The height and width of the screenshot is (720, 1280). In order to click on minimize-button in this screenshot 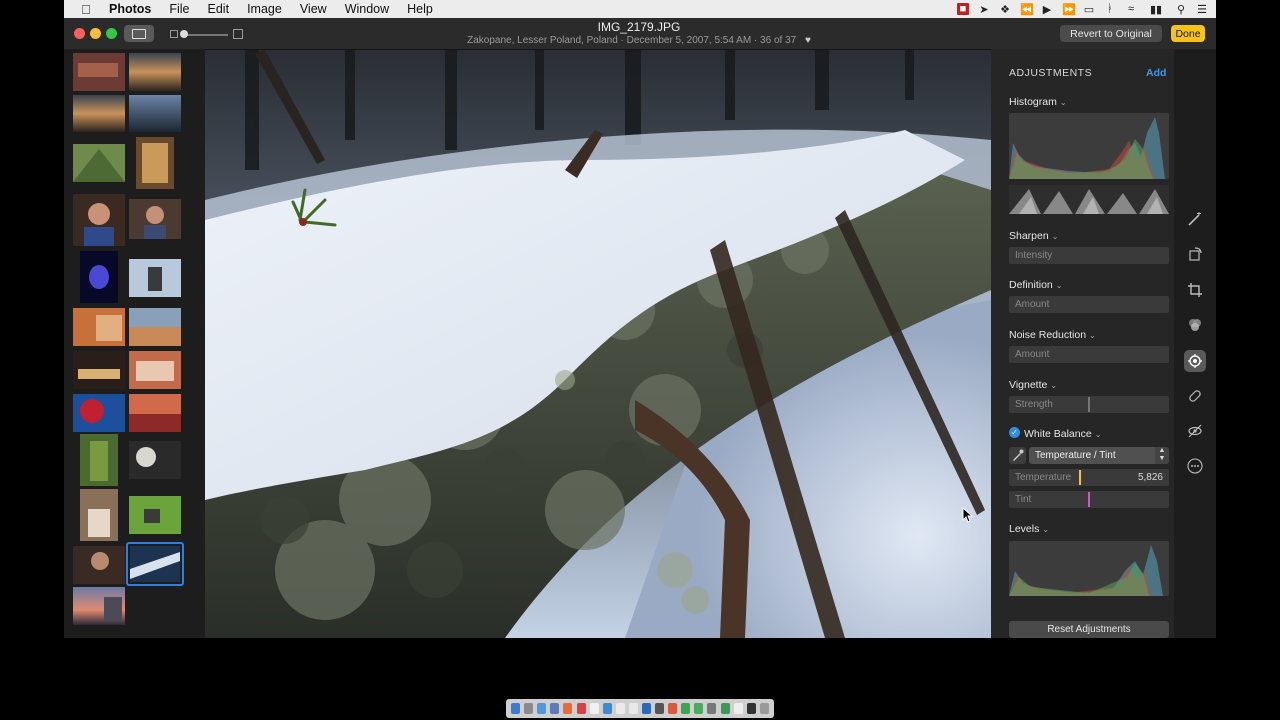, I will do `click(95, 33)`.